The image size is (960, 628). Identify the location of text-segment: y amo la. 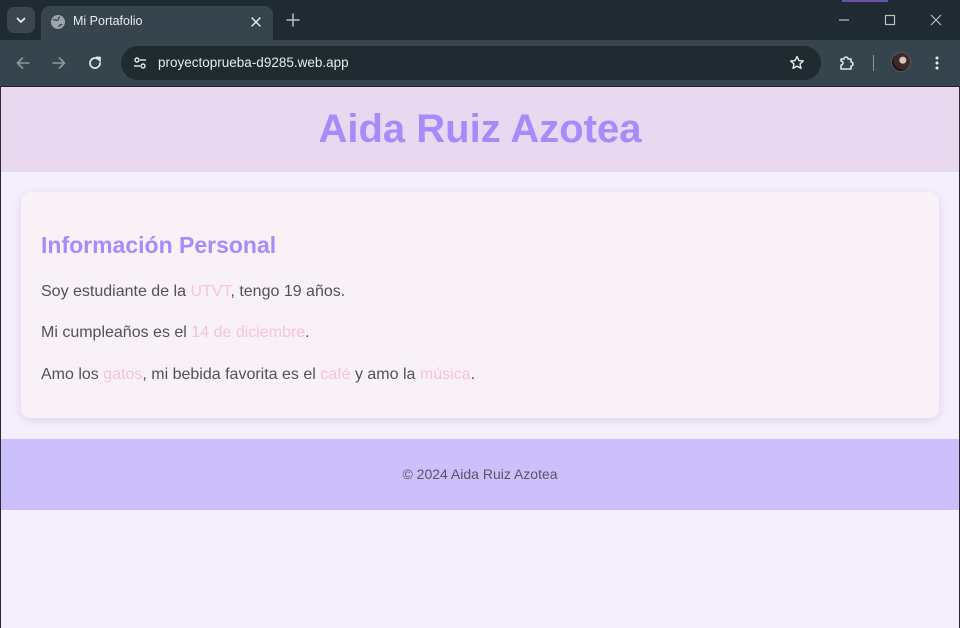
(385, 374).